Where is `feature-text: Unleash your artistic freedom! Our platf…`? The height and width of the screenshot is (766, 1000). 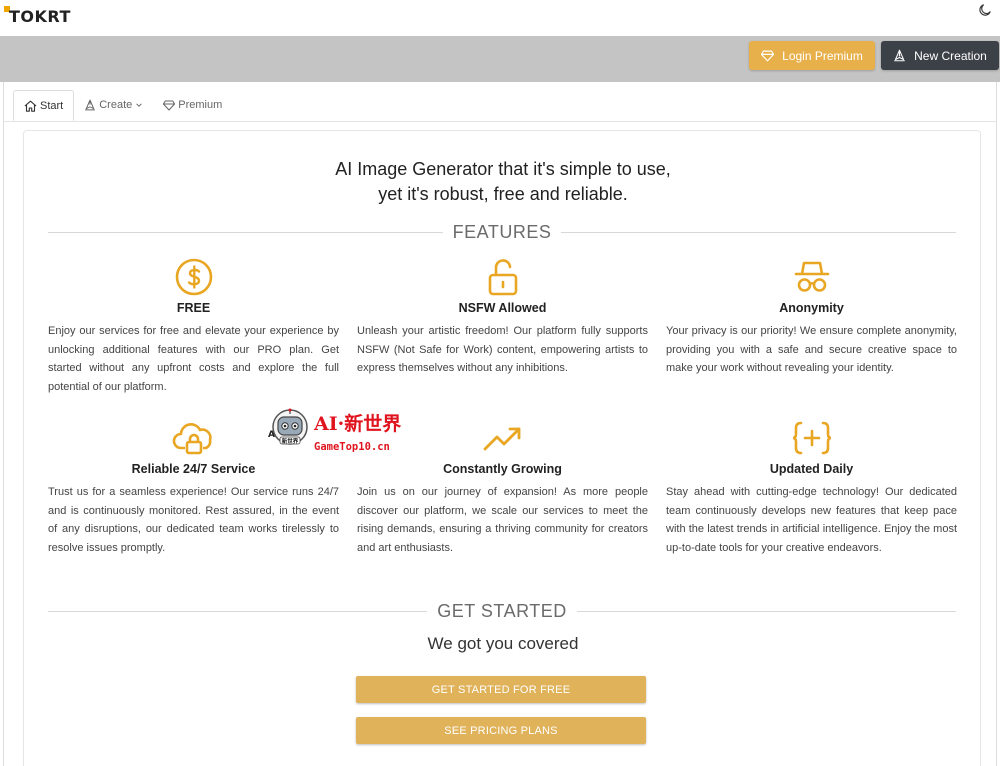
feature-text: Unleash your artistic freedom! Our platf… is located at coordinates (502, 349).